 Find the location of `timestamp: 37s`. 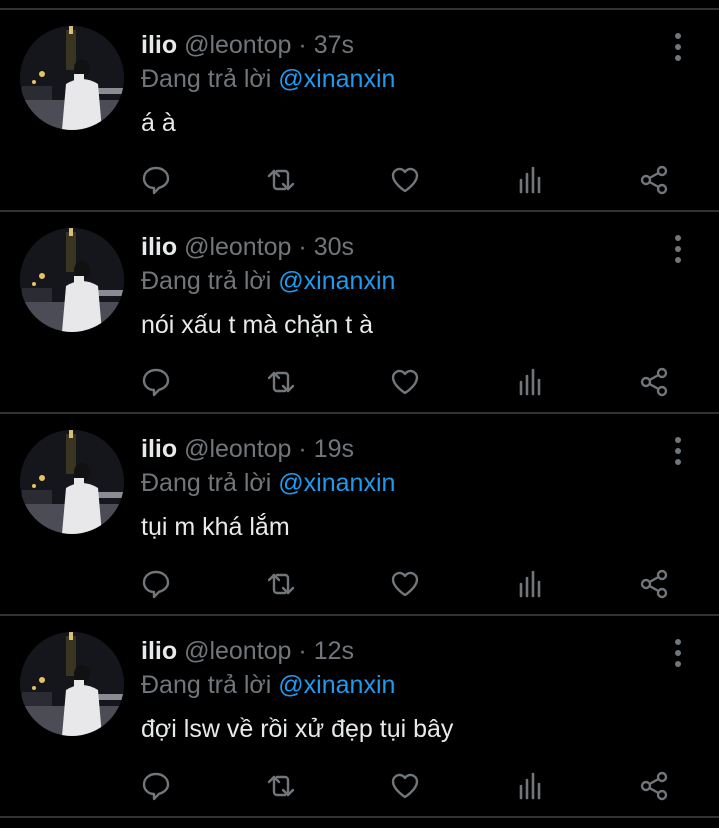

timestamp: 37s is located at coordinates (334, 45).